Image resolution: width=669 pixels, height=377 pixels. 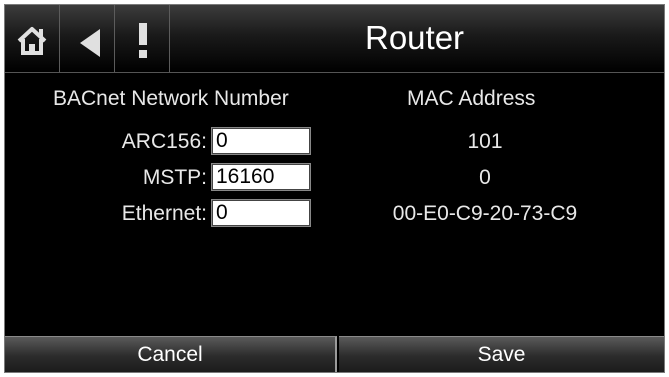 I want to click on back-button, so click(x=87, y=38).